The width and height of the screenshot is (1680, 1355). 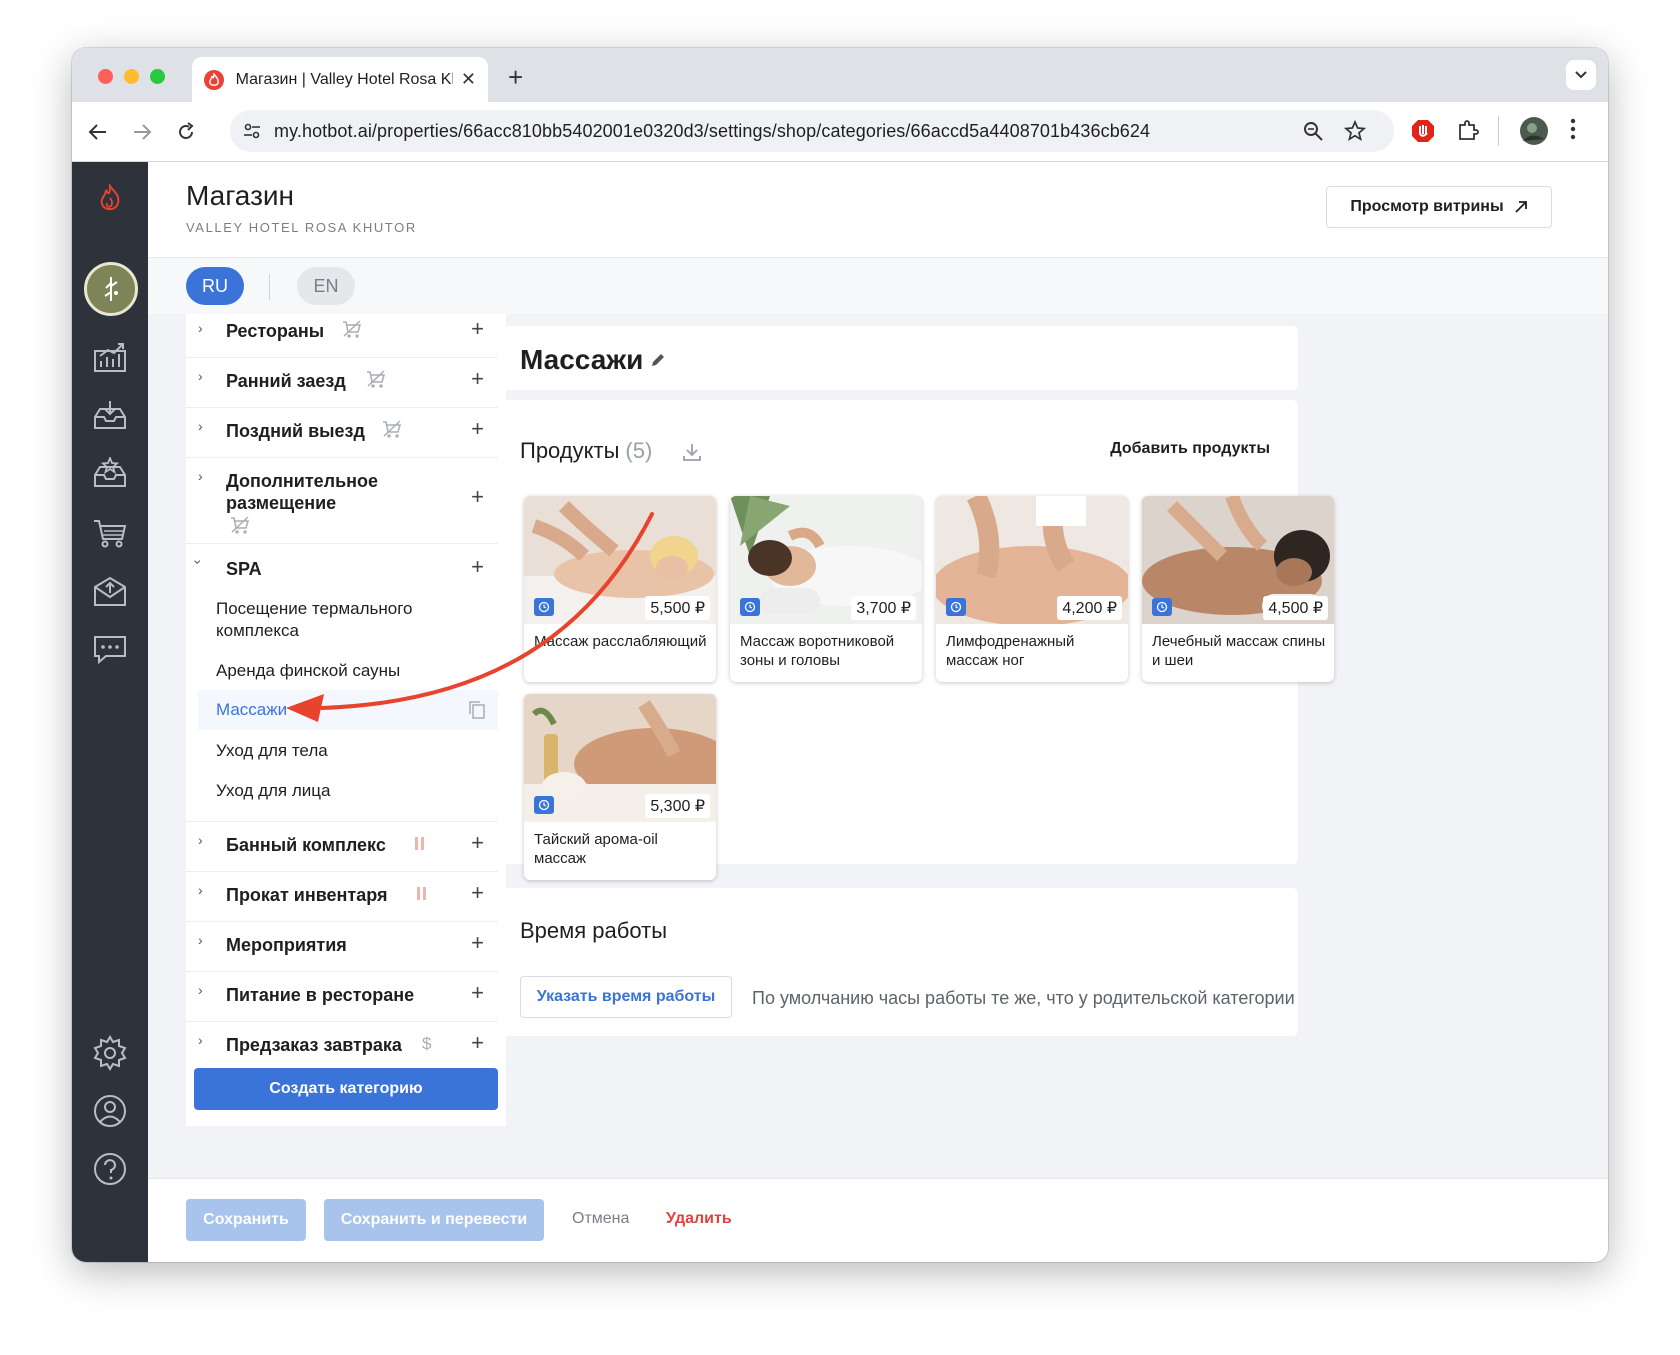 What do you see at coordinates (1534, 133) in the screenshot?
I see `profile-avatar` at bounding box center [1534, 133].